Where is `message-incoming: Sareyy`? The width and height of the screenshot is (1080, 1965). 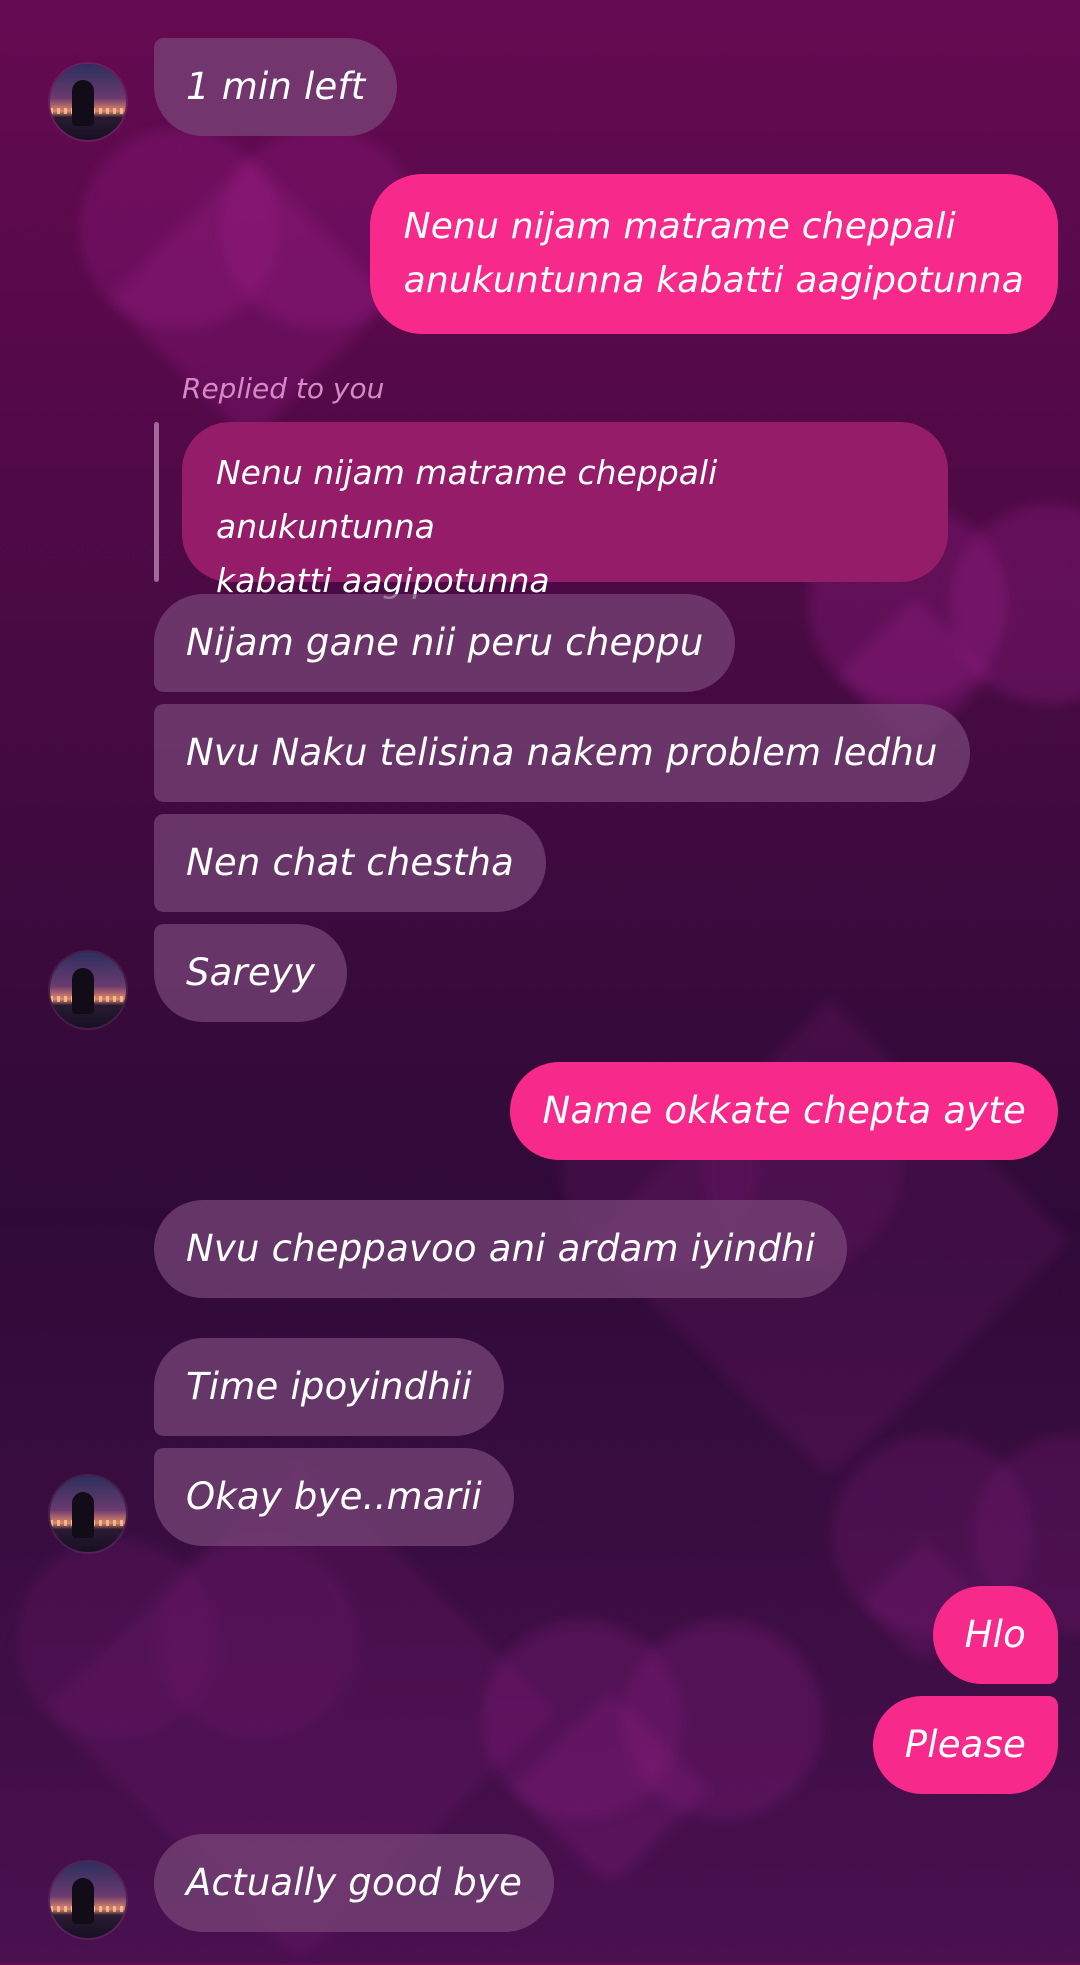 message-incoming: Sareyy is located at coordinates (251, 973).